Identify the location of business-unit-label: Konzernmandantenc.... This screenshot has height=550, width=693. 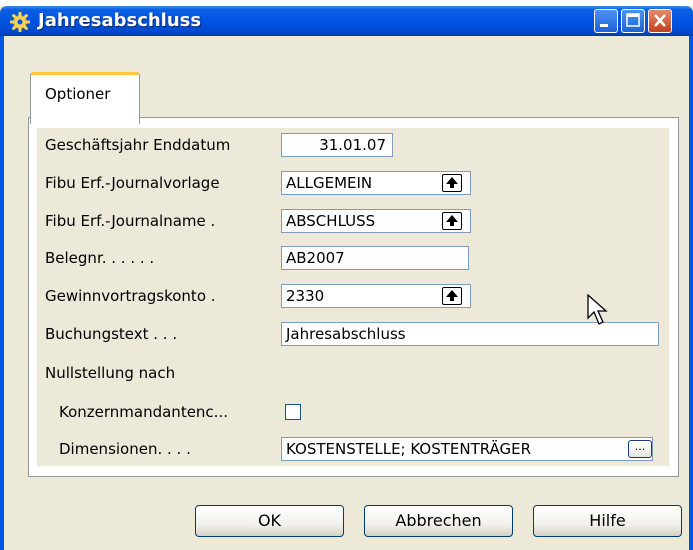
(143, 412).